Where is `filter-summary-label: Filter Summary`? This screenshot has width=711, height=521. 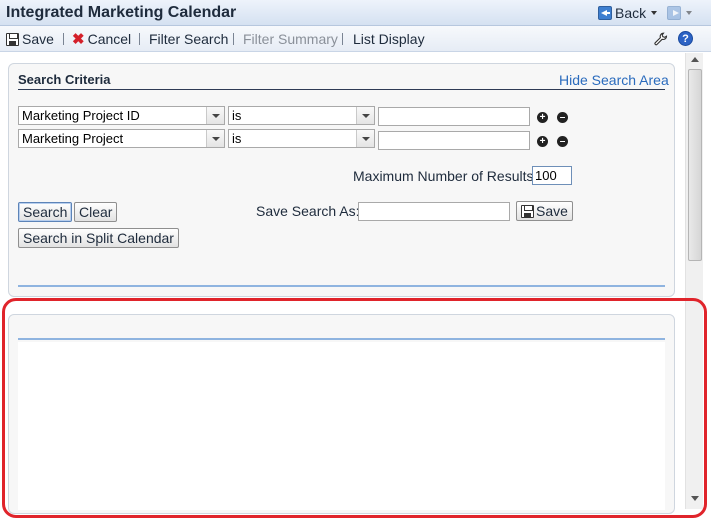
filter-summary-label: Filter Summary is located at coordinates (290, 39).